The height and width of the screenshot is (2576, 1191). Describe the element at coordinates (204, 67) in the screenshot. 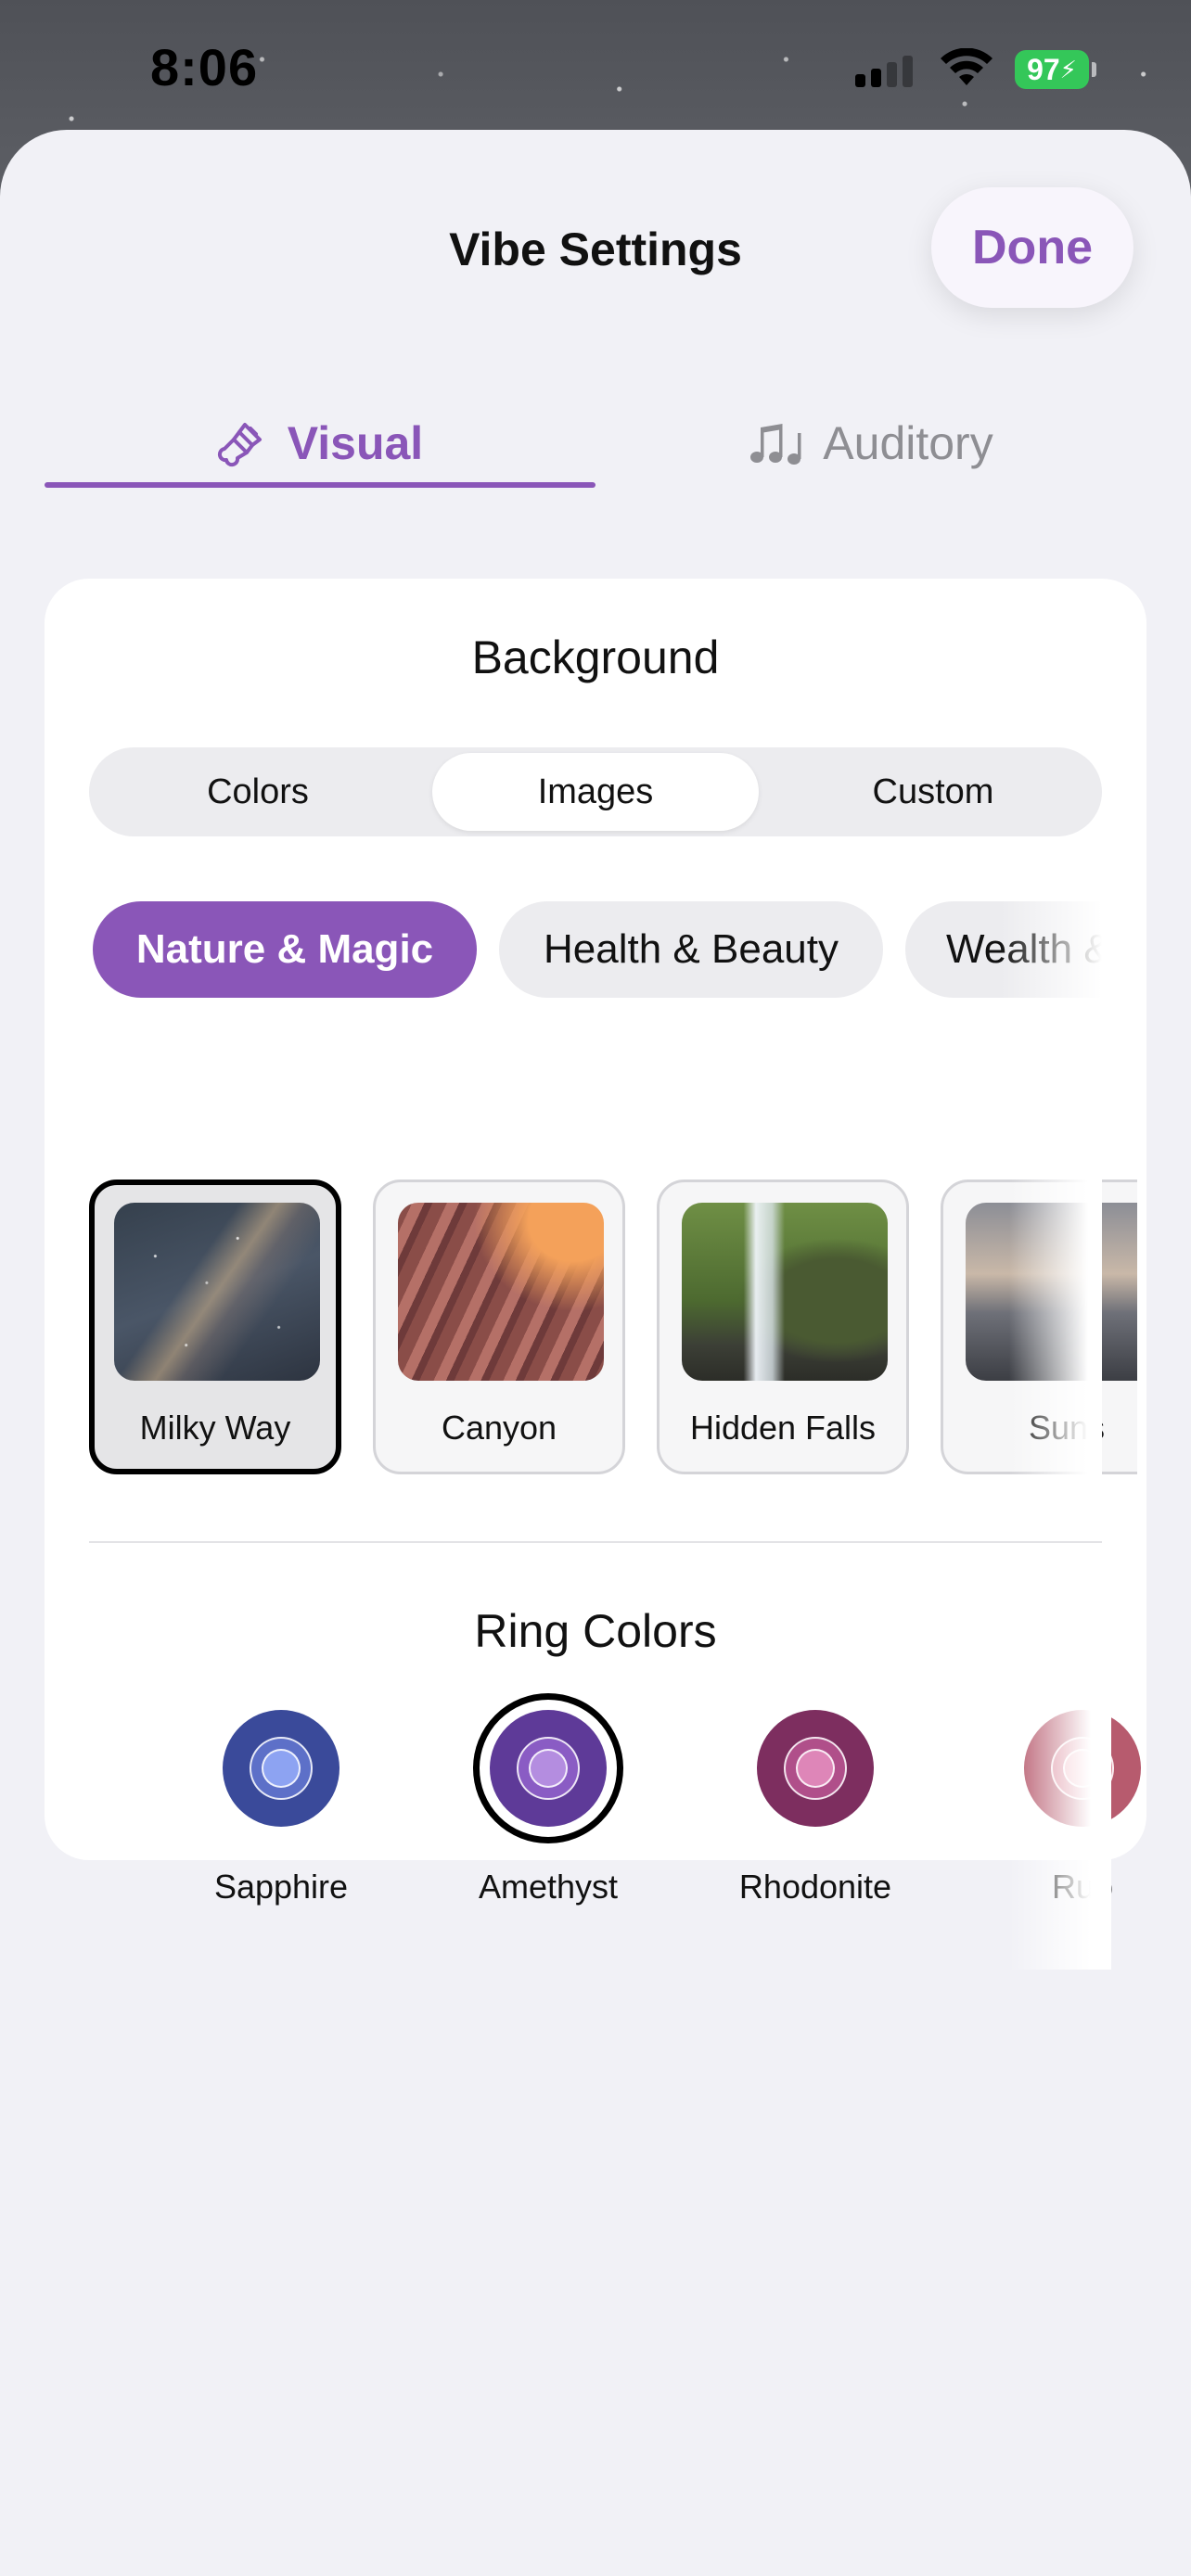

I see `status-time: 8:06` at that location.